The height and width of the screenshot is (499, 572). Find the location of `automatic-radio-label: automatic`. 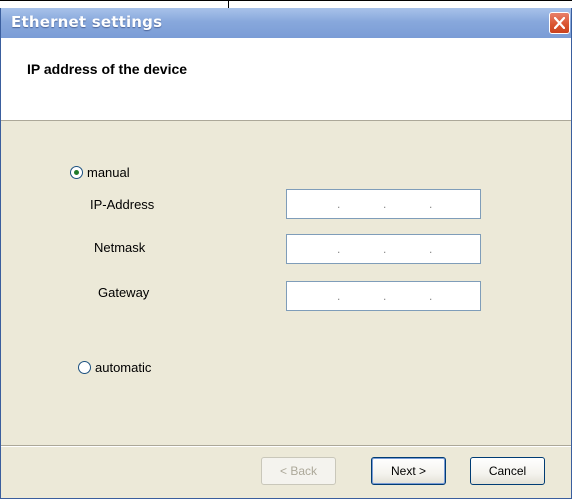

automatic-radio-label: automatic is located at coordinates (123, 367).